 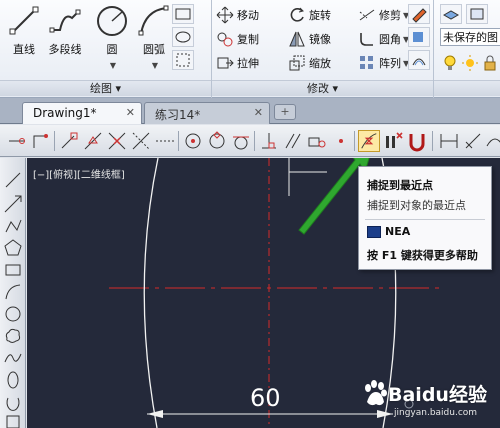 What do you see at coordinates (93, 141) in the screenshot?
I see `snap-midpoint-icon` at bounding box center [93, 141].